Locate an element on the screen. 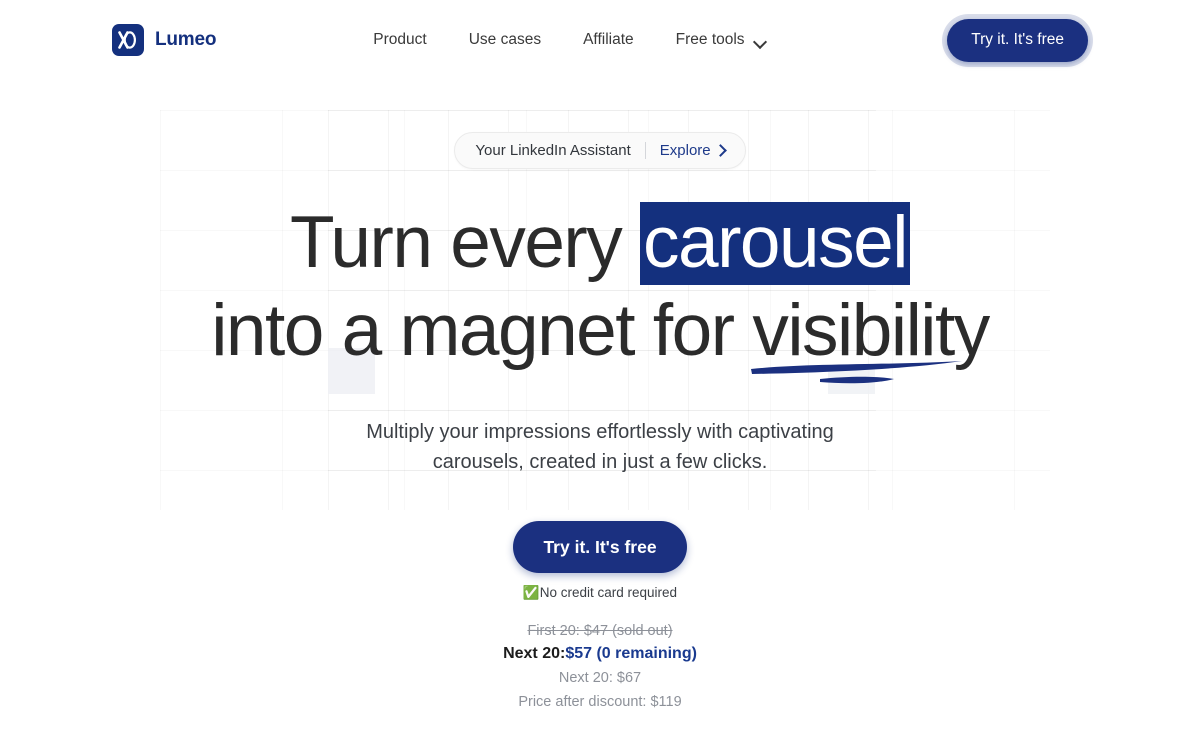 The width and height of the screenshot is (1200, 750). headline-highlight-carousel: carousel is located at coordinates (775, 243).